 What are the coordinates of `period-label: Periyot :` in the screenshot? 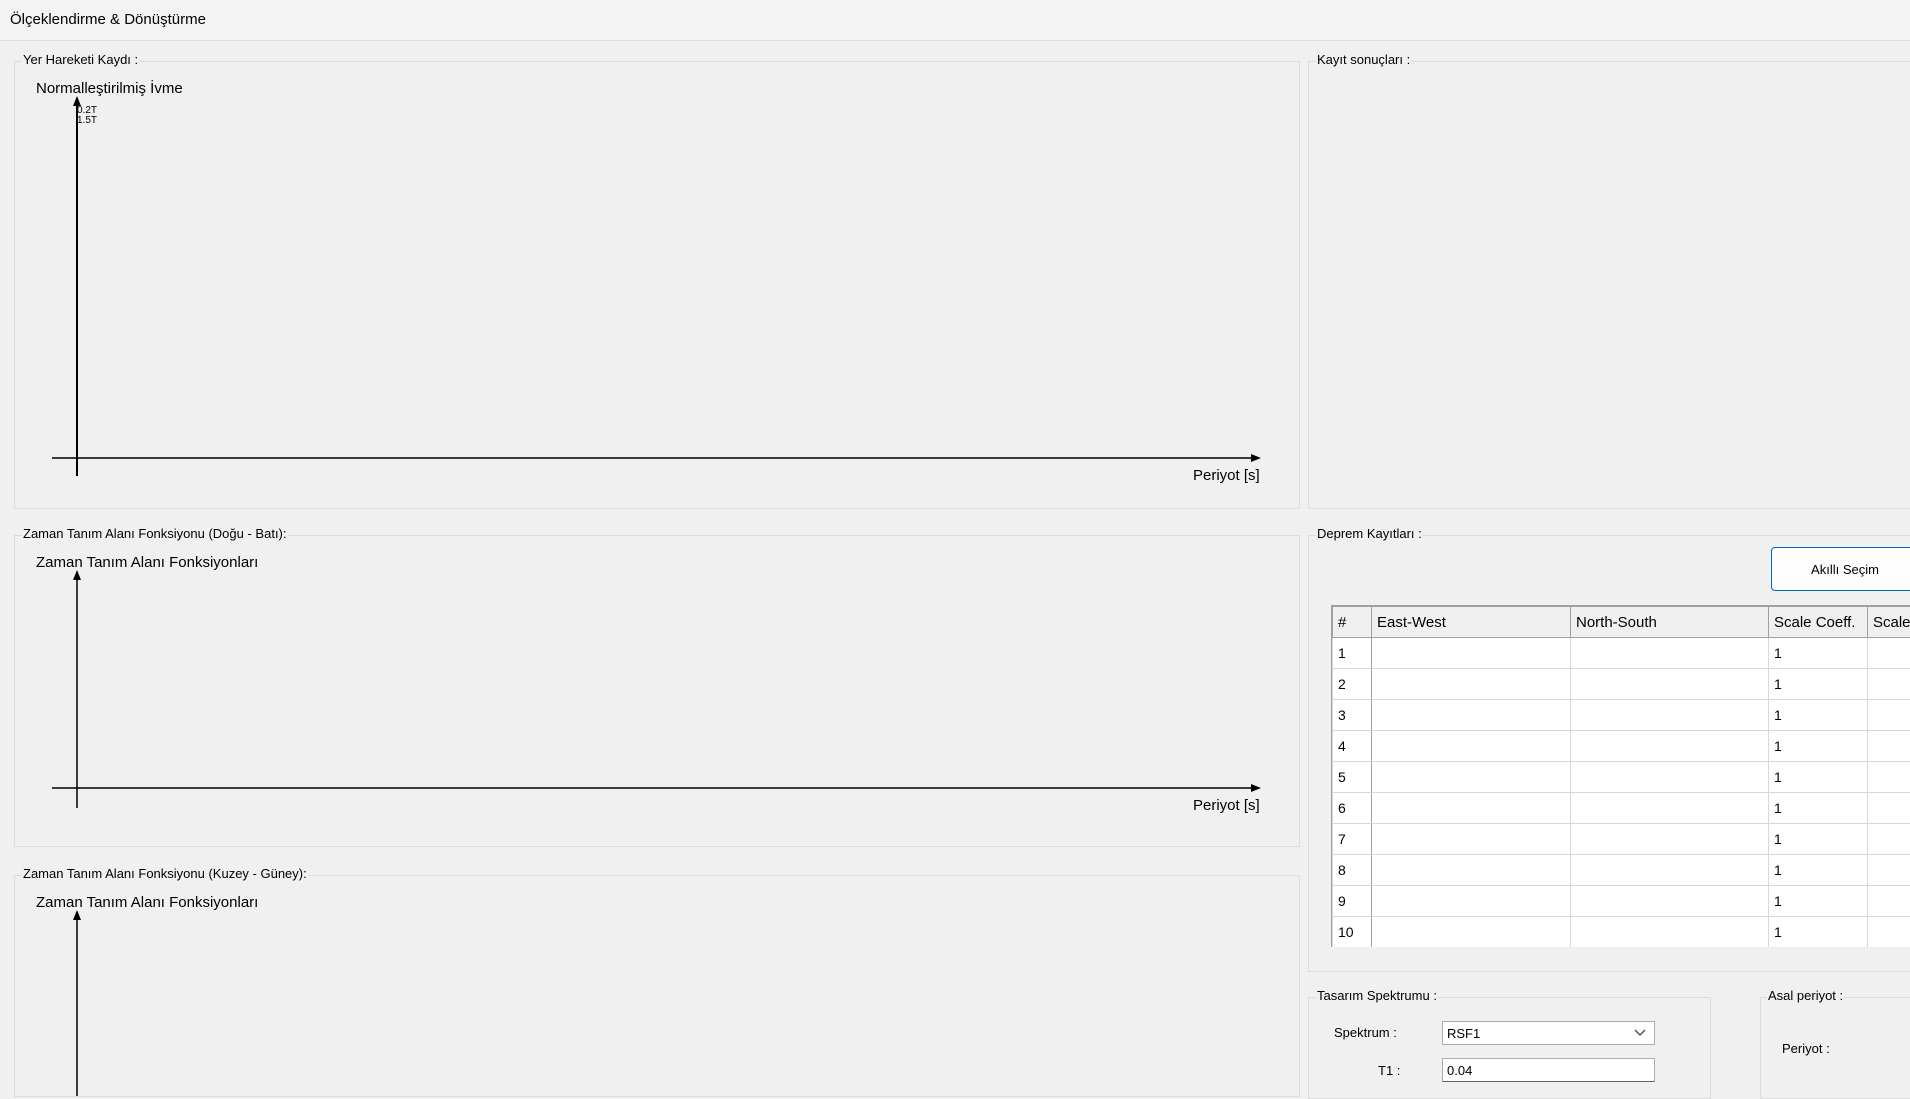 It's located at (1806, 1048).